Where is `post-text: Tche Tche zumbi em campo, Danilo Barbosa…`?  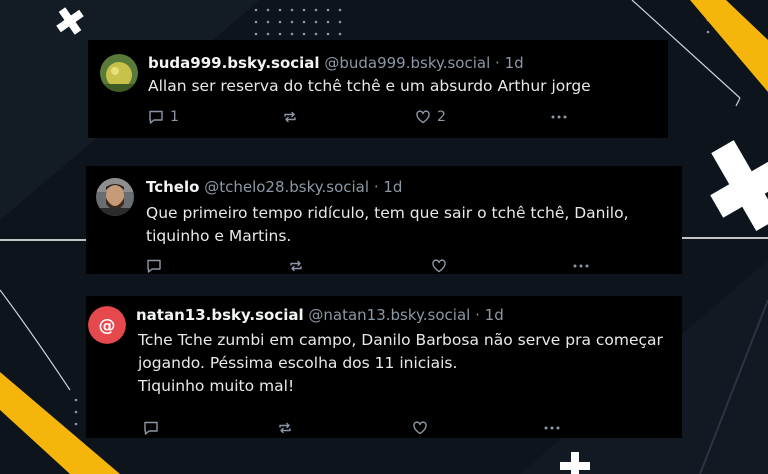
post-text: Tche Tche zumbi em campo, Danilo Barbosa… is located at coordinates (400, 363).